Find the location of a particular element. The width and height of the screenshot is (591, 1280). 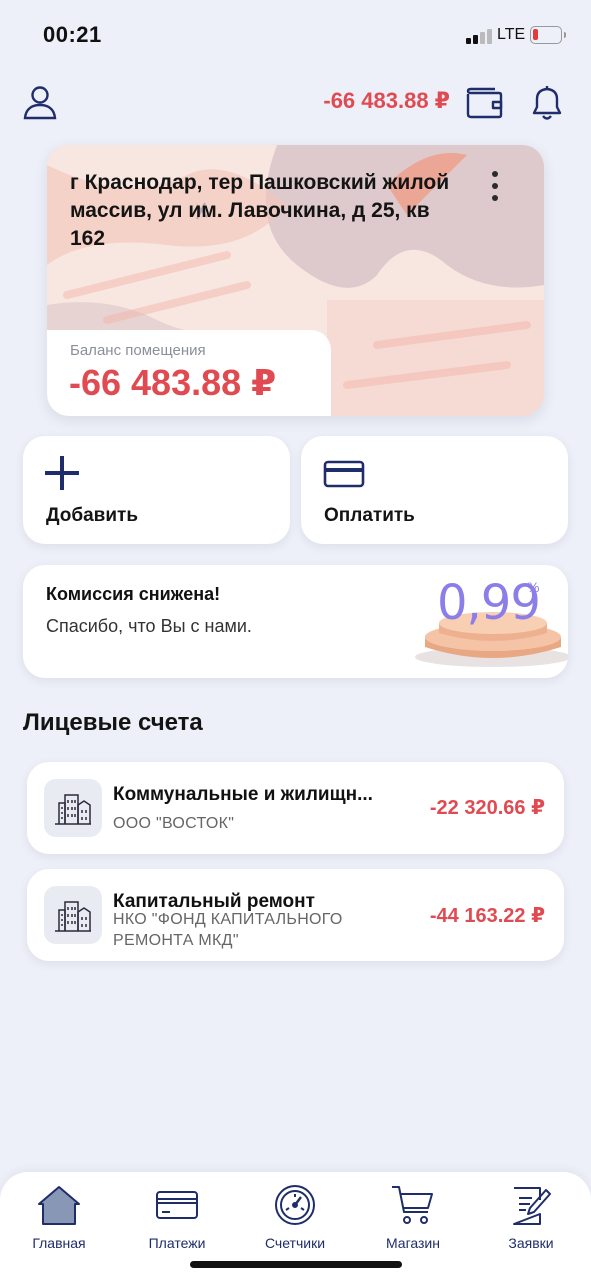

bell-icon is located at coordinates (547, 102).